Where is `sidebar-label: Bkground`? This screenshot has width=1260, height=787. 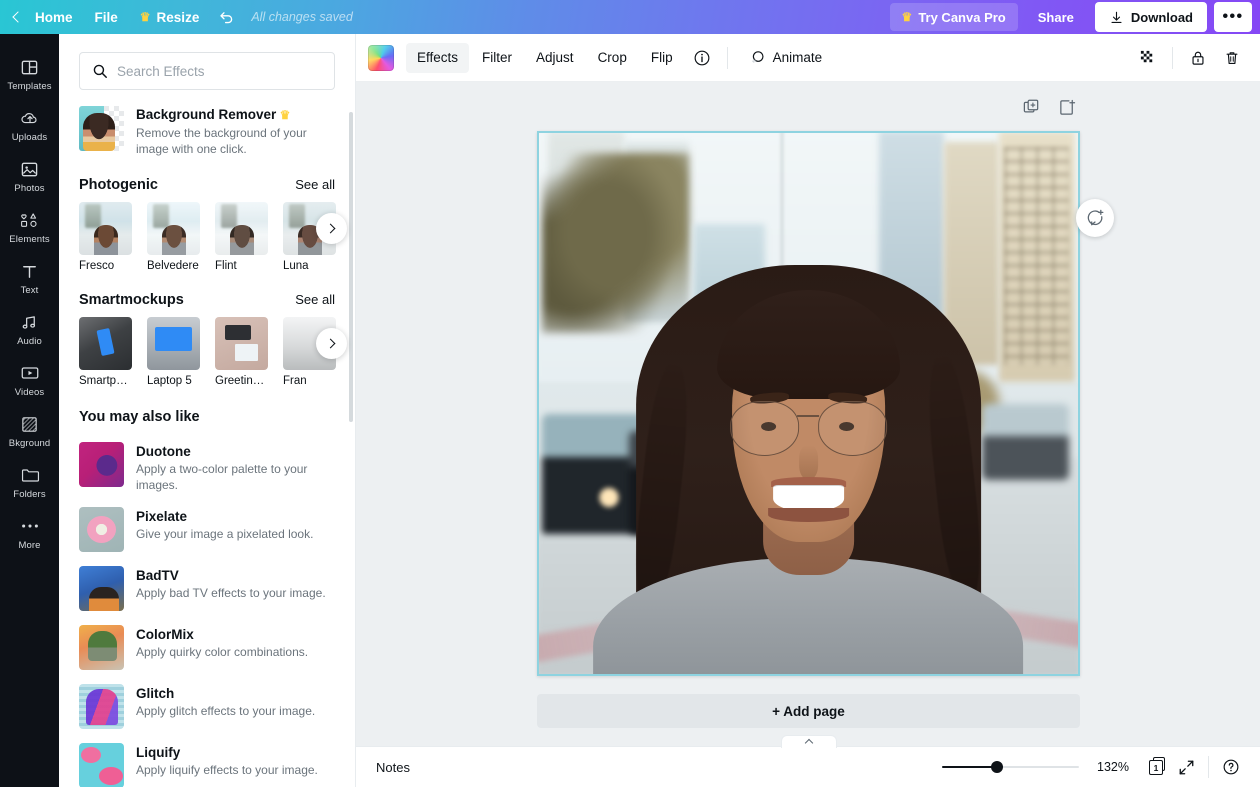 sidebar-label: Bkground is located at coordinates (29, 443).